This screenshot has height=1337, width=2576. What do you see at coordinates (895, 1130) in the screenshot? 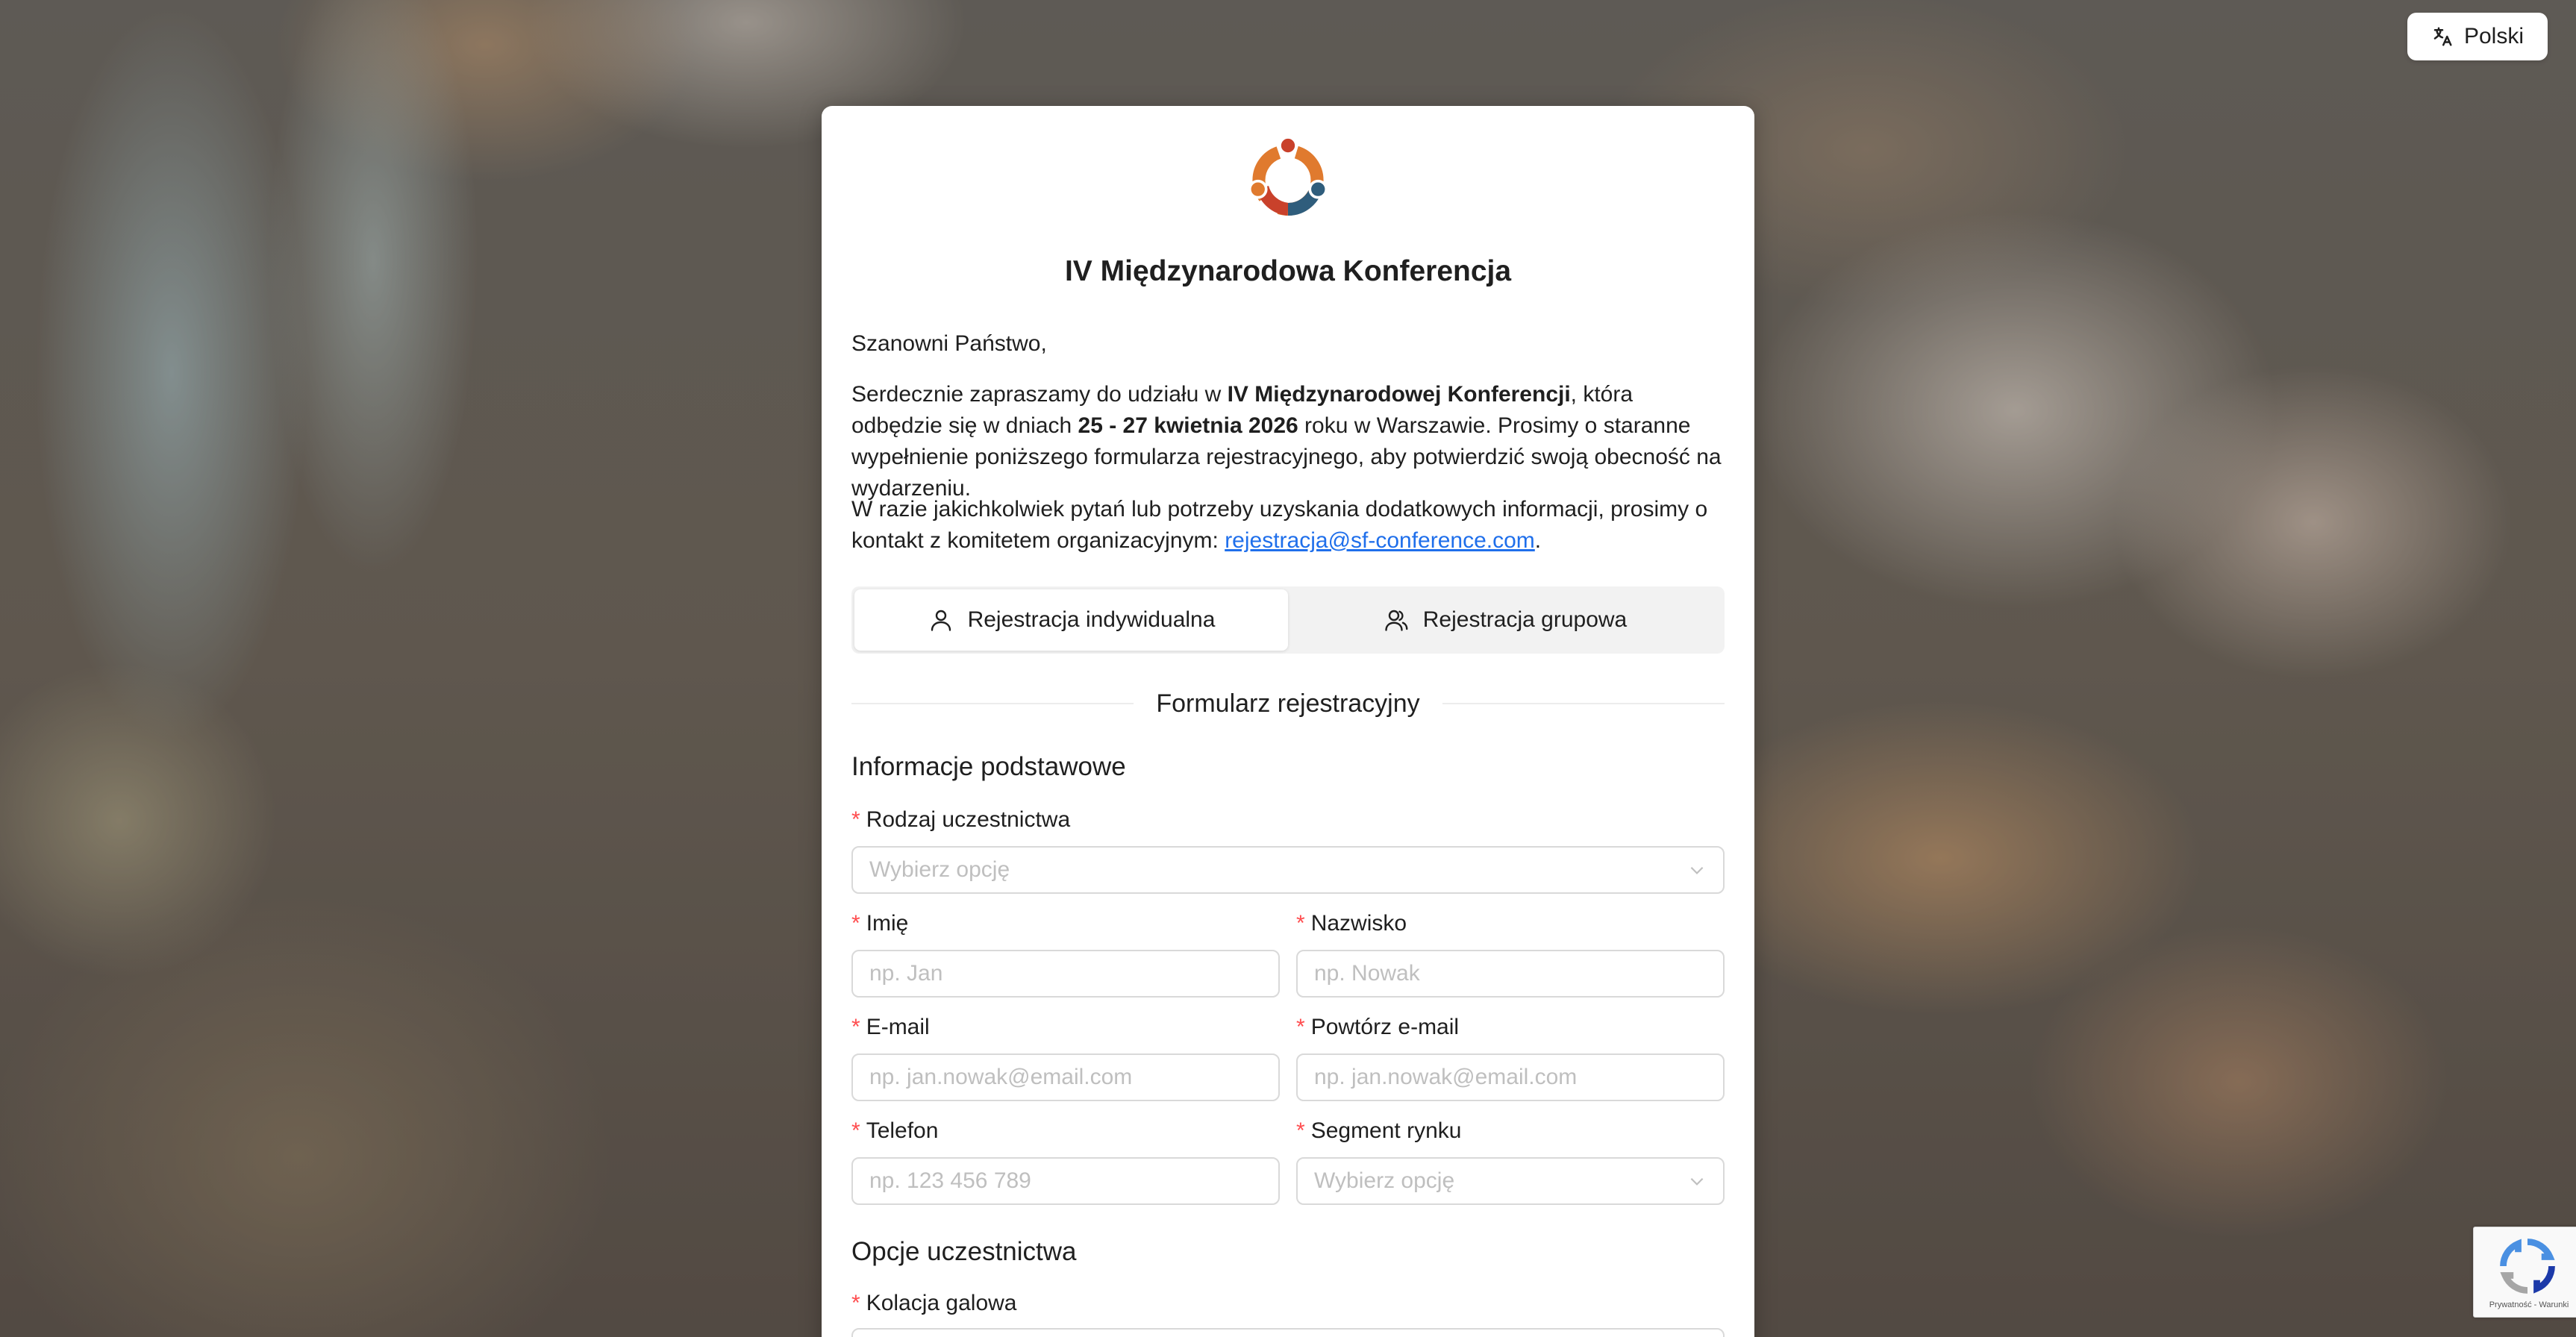
I see `phone-label: * Telefon` at bounding box center [895, 1130].